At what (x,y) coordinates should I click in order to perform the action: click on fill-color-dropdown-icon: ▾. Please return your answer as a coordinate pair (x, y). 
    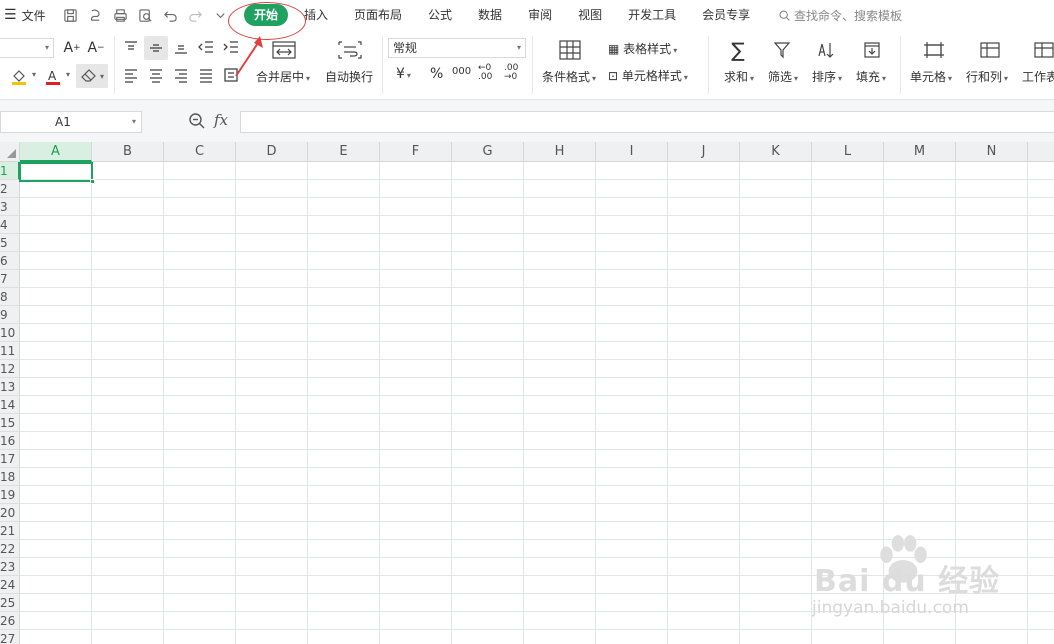
    Looking at the image, I should click on (34, 74).